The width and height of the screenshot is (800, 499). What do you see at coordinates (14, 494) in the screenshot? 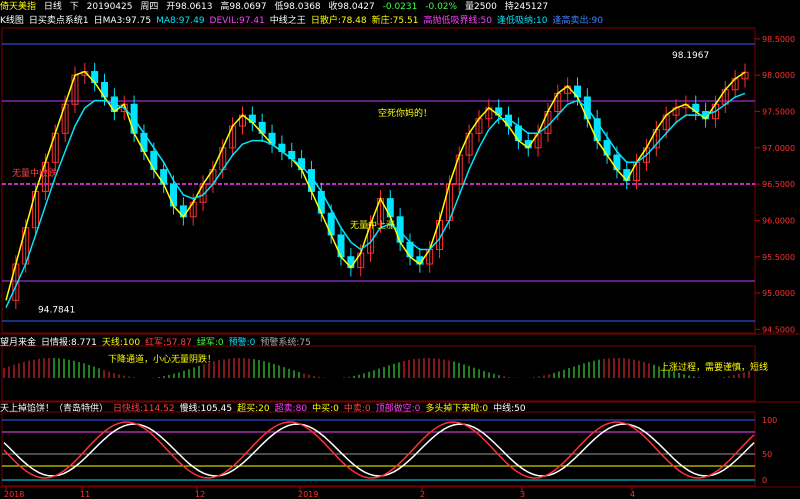
I see `x-tick-label: 2018` at bounding box center [14, 494].